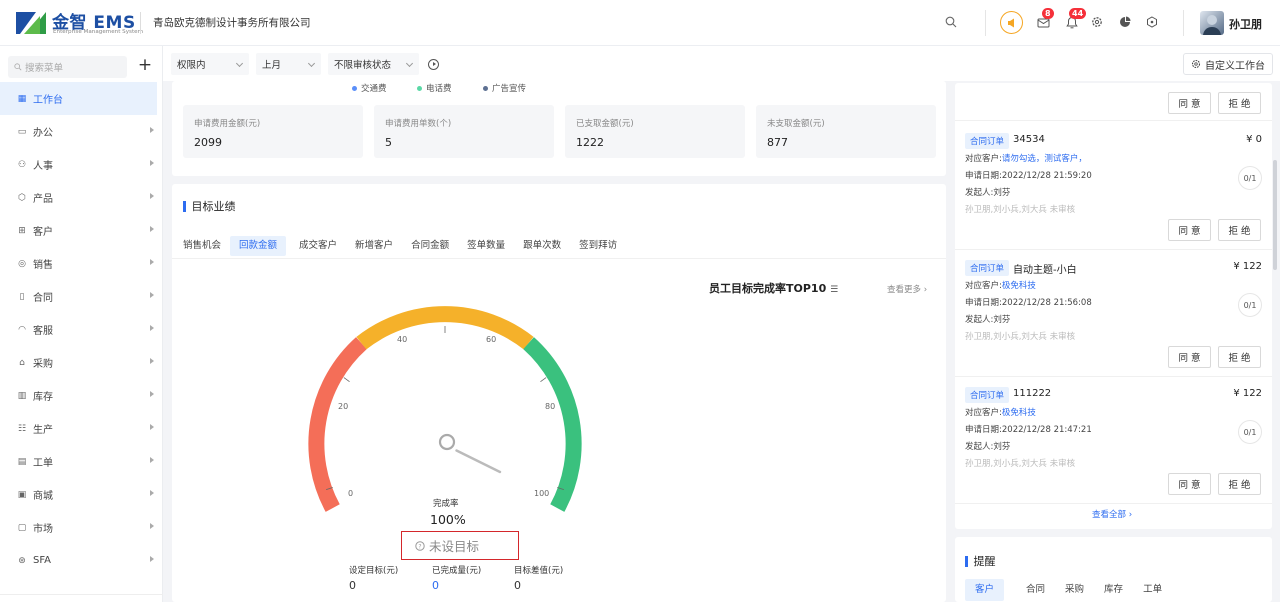 Image resolution: width=1280 pixels, height=602 pixels. What do you see at coordinates (145, 66) in the screenshot?
I see `add-menu-button: +` at bounding box center [145, 66].